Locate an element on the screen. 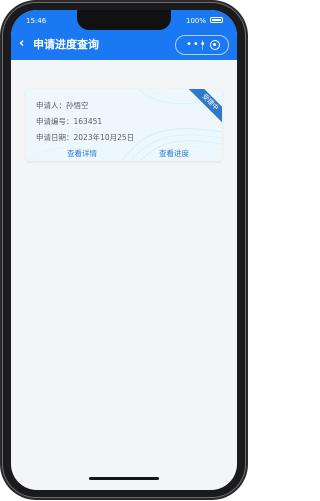 The image size is (320, 501). more-icon: ••• is located at coordinates (196, 45).